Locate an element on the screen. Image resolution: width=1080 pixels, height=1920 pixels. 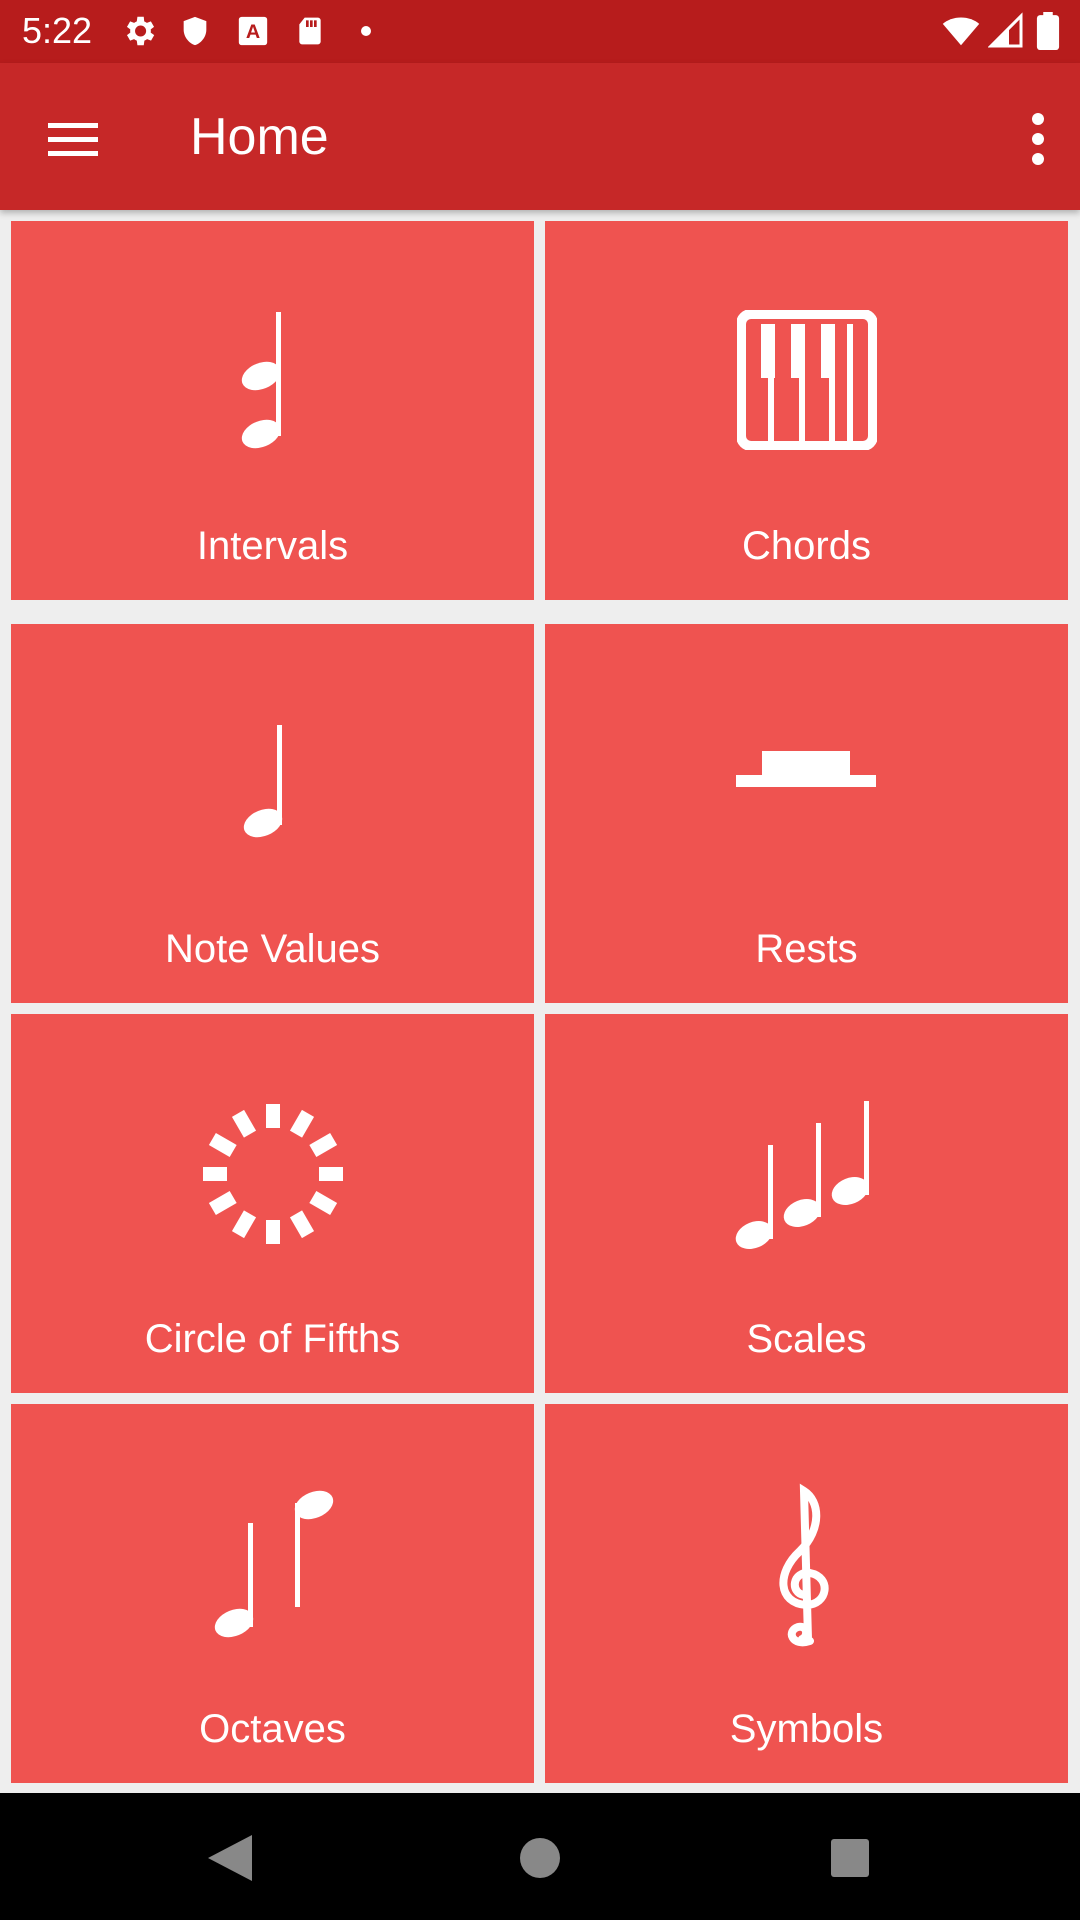
sd-card-icon is located at coordinates (310, 33).